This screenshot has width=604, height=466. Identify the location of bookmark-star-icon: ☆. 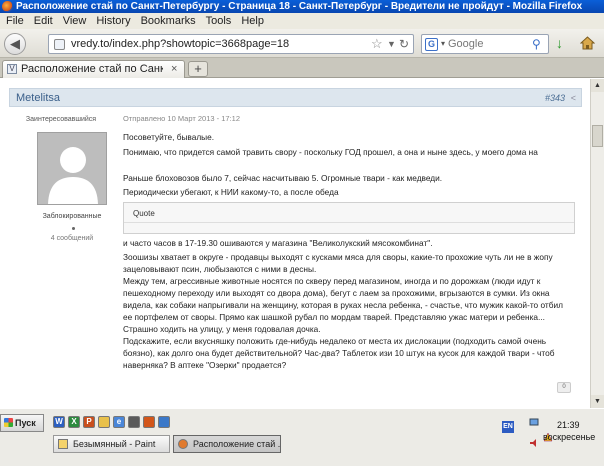
(377, 44).